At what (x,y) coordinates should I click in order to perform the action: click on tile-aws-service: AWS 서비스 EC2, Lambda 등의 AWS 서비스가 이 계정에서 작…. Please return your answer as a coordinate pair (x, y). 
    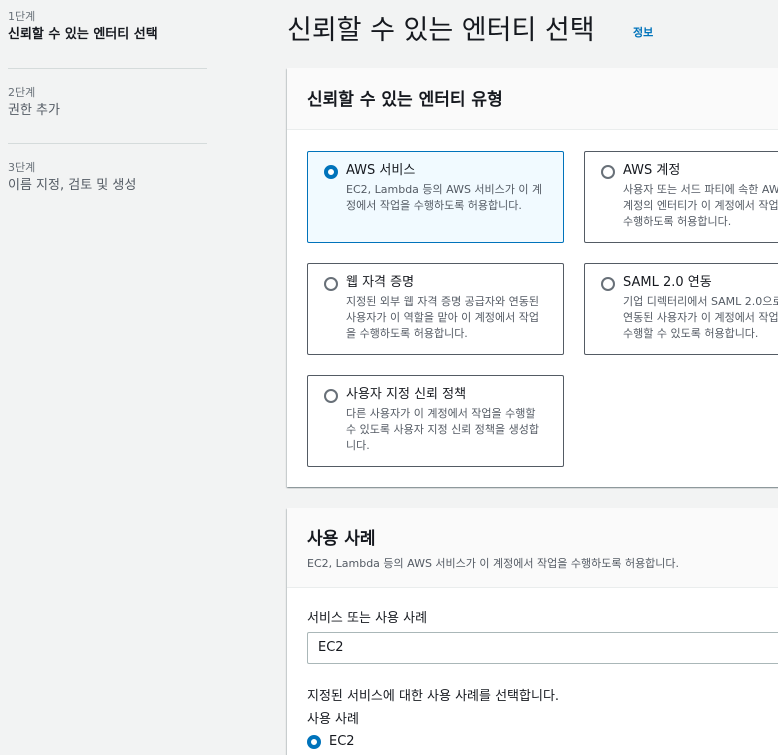
    Looking at the image, I should click on (435, 197).